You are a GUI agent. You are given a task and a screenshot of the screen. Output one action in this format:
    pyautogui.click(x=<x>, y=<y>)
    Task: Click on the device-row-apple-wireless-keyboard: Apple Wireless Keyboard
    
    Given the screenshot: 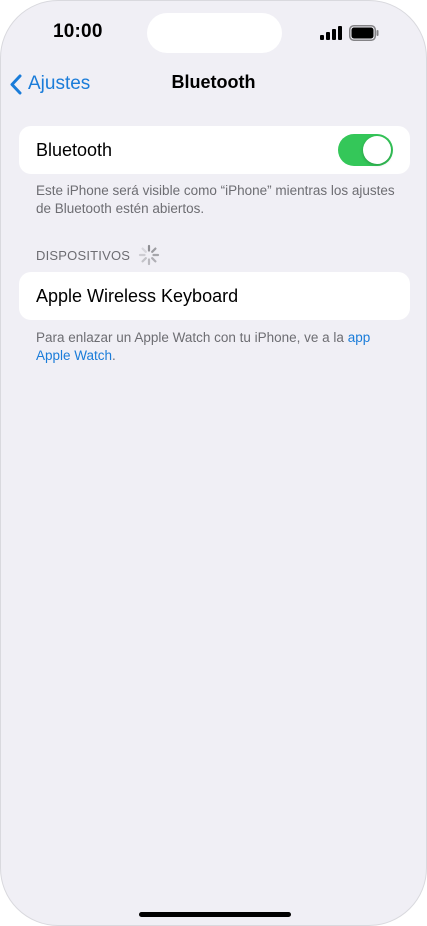 What is the action you would take?
    pyautogui.click(x=214, y=296)
    